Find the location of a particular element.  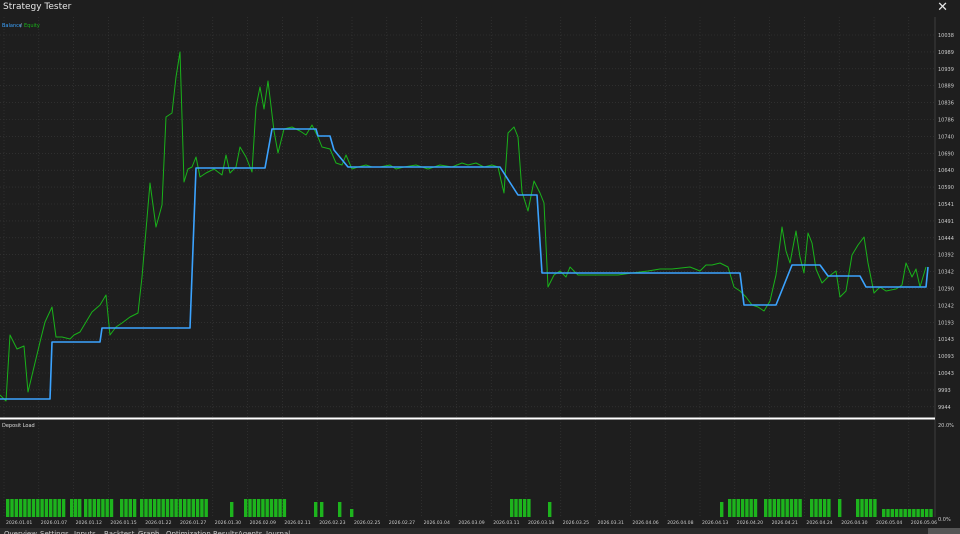

title-bar: Strategy Tester ✕ is located at coordinates (480, 9).